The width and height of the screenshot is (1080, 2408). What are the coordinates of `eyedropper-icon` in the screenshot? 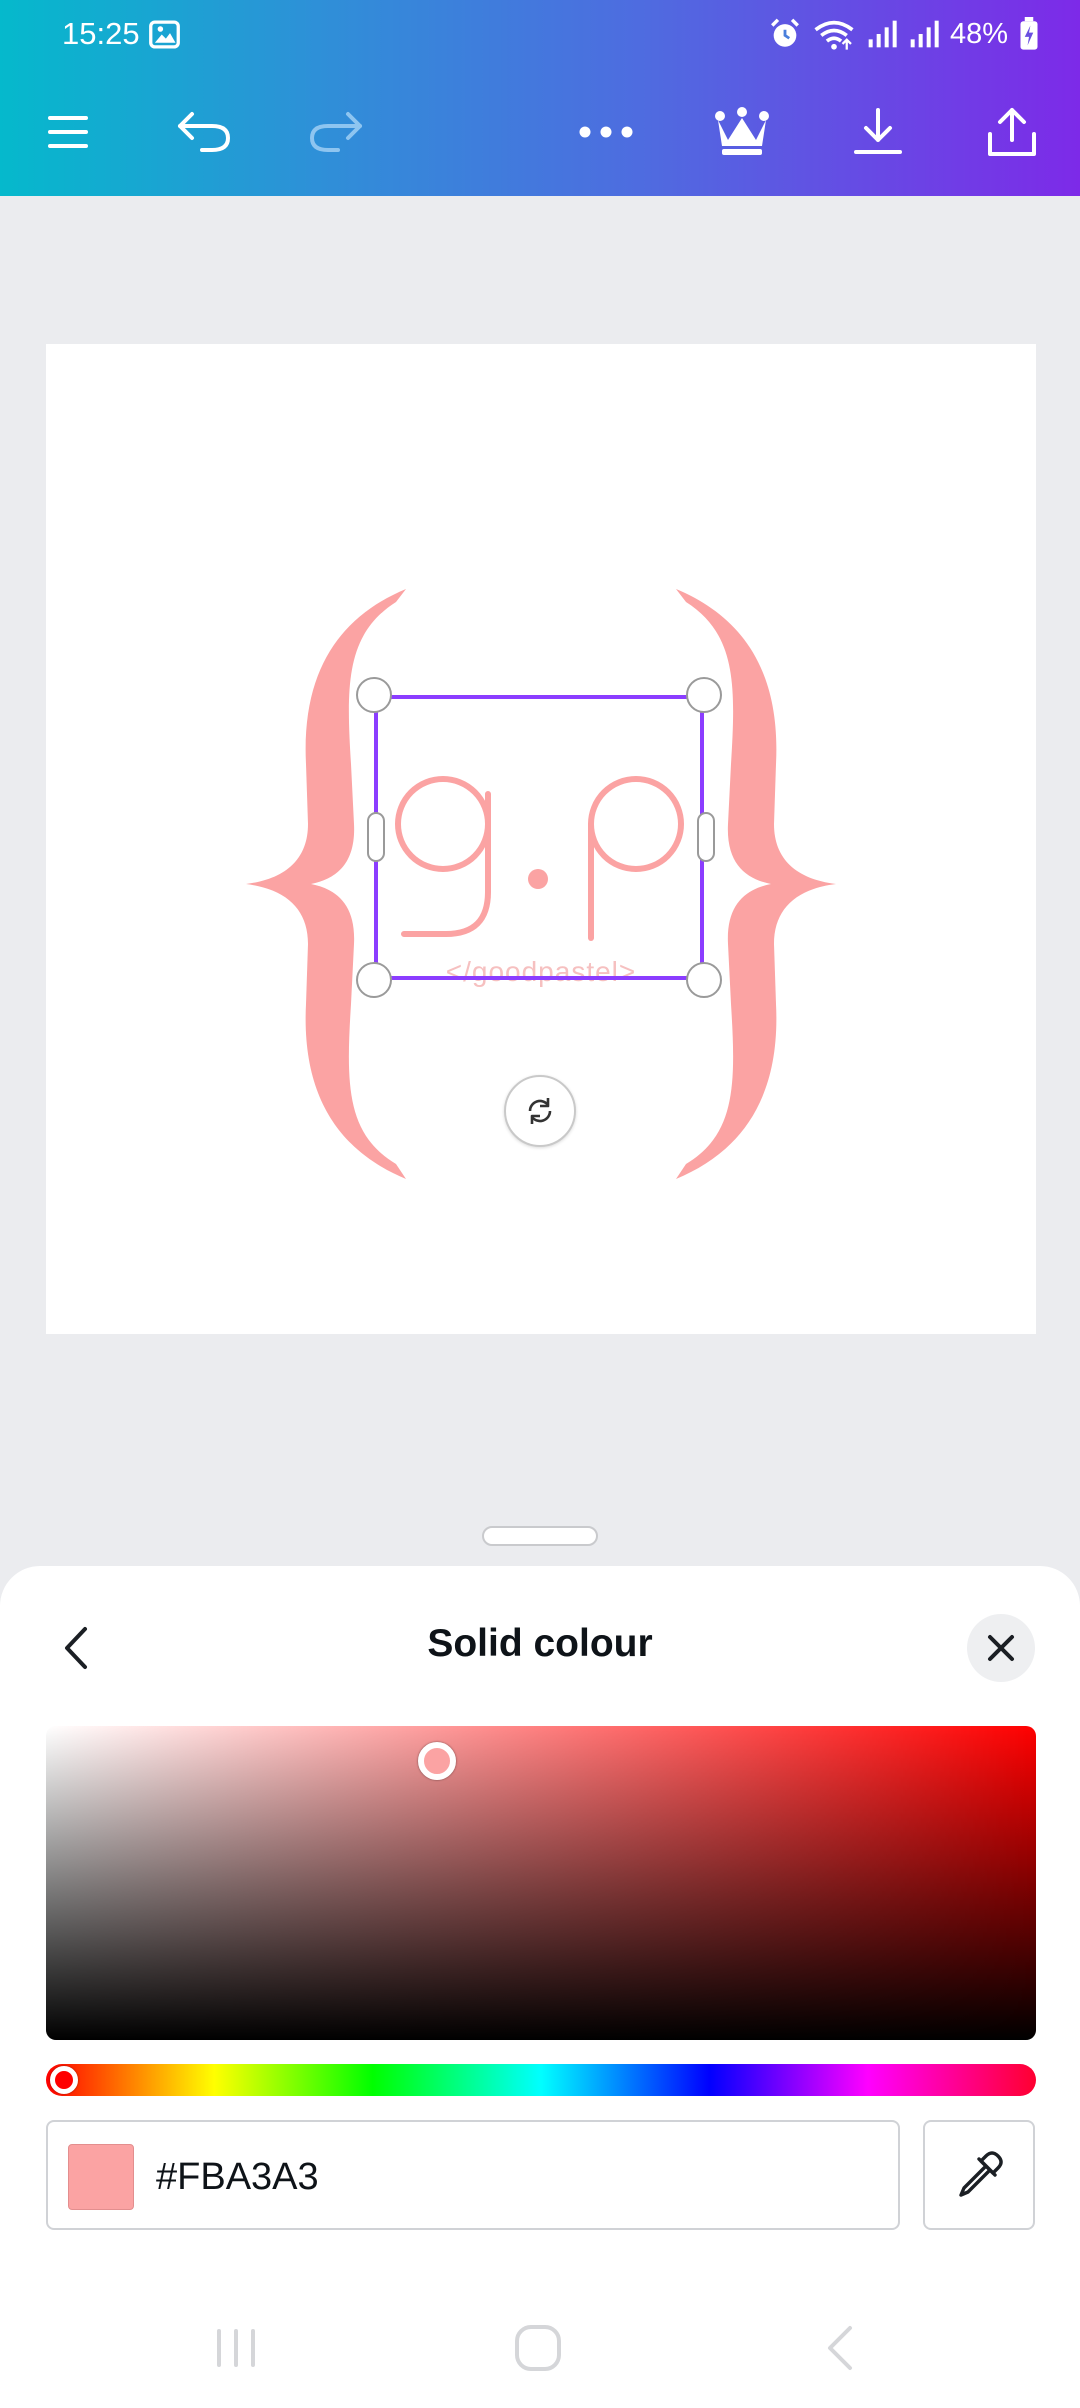 It's located at (981, 2174).